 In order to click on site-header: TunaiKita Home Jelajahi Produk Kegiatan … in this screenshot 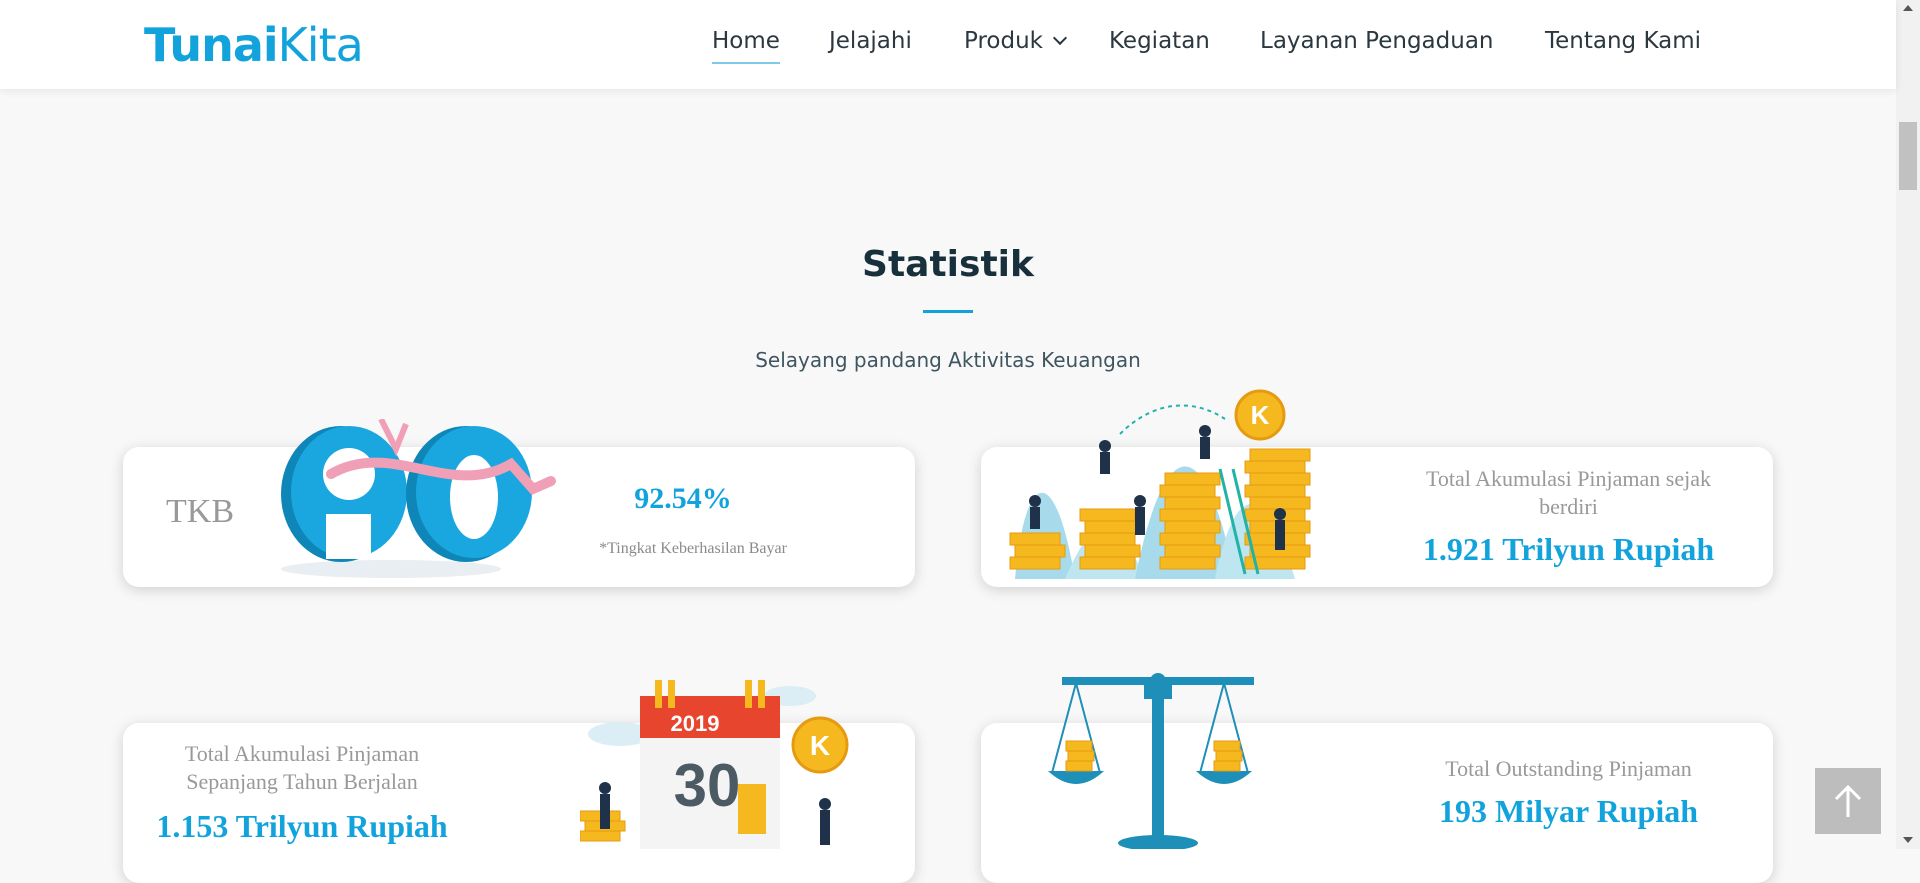, I will do `click(948, 44)`.